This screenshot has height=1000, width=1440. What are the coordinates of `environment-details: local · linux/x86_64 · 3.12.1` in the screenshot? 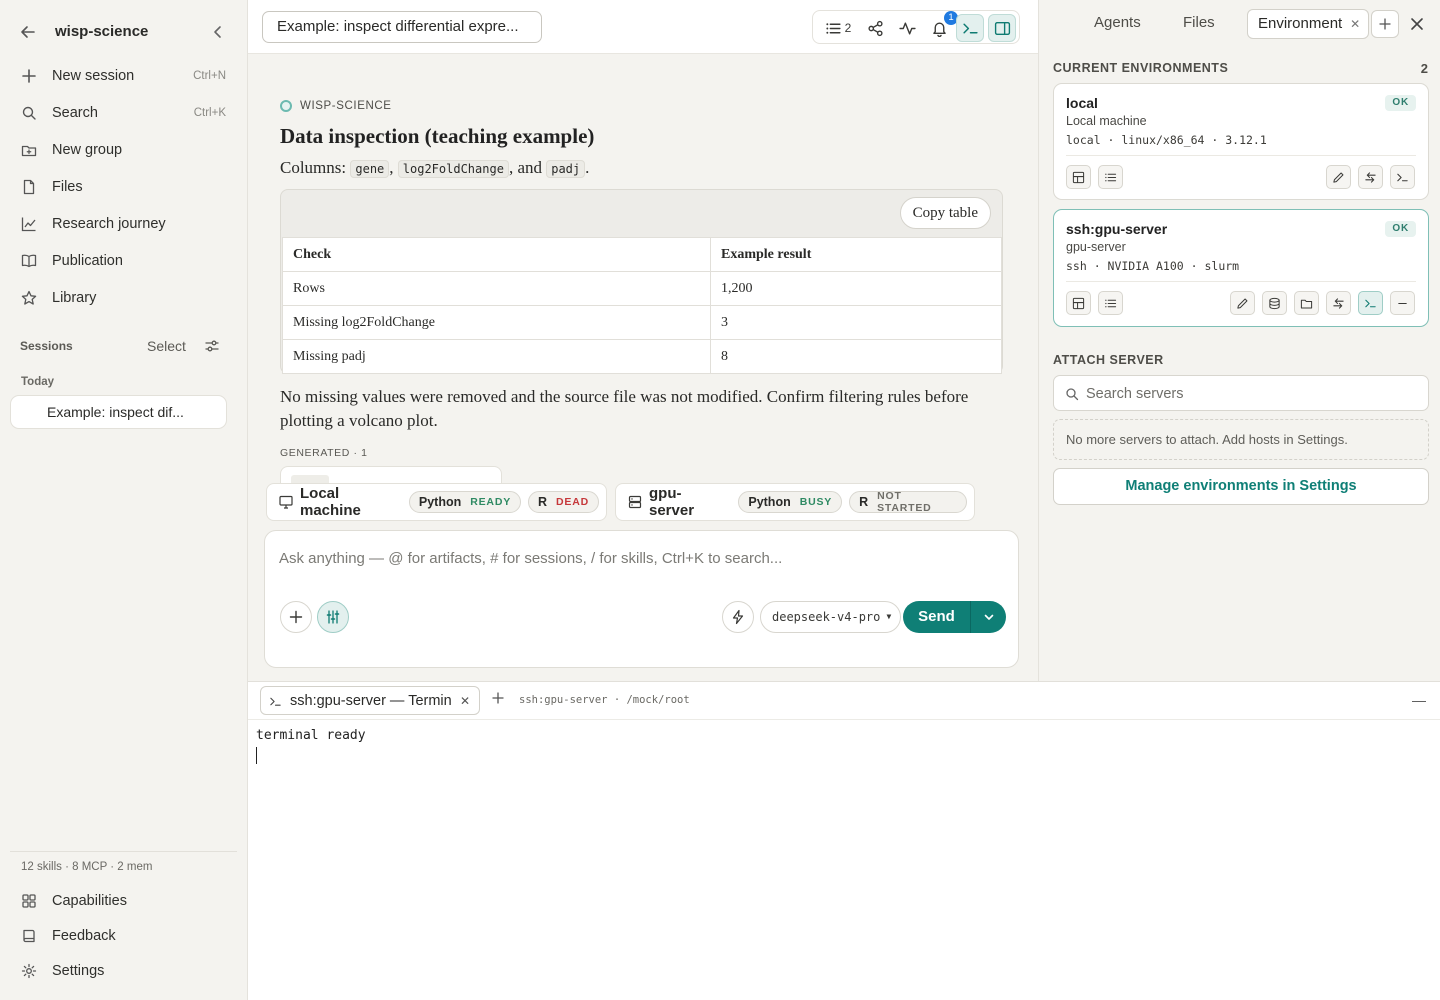 It's located at (1166, 140).